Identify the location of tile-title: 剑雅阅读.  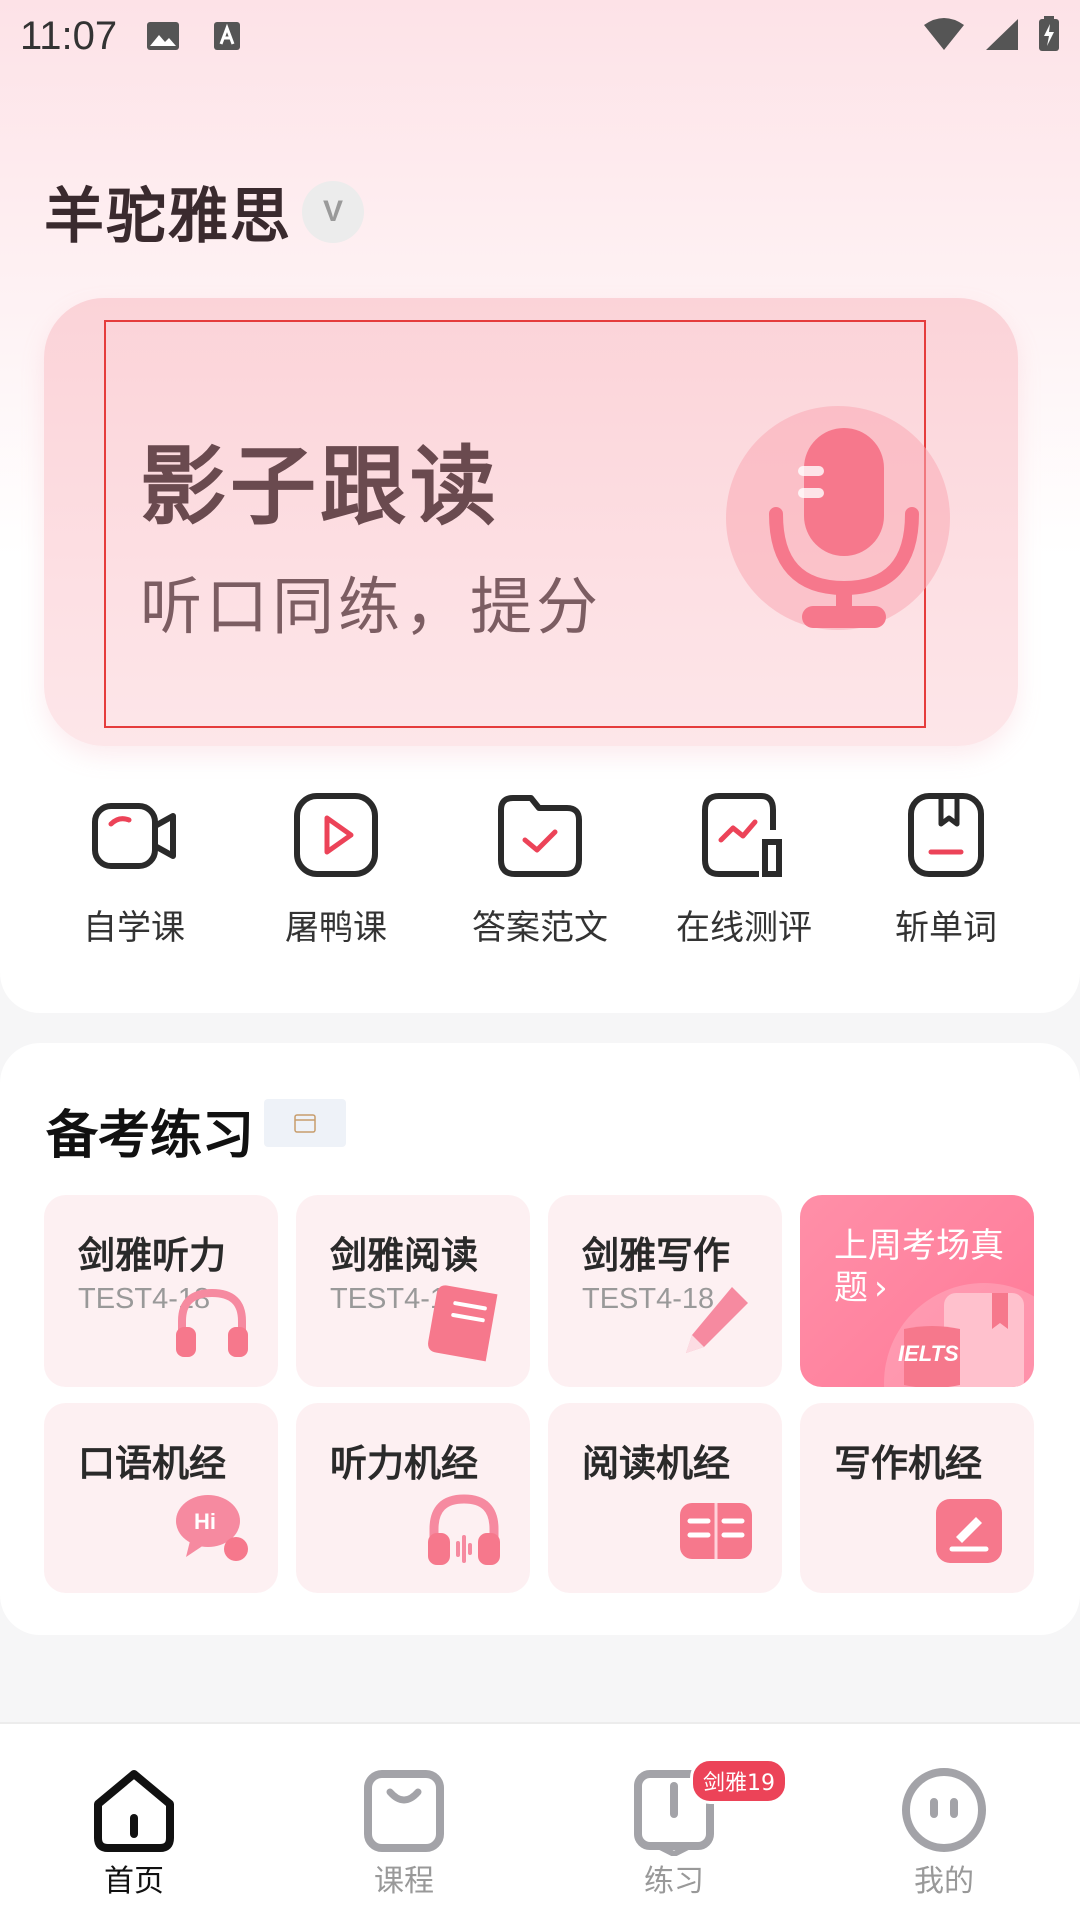
(404, 1255).